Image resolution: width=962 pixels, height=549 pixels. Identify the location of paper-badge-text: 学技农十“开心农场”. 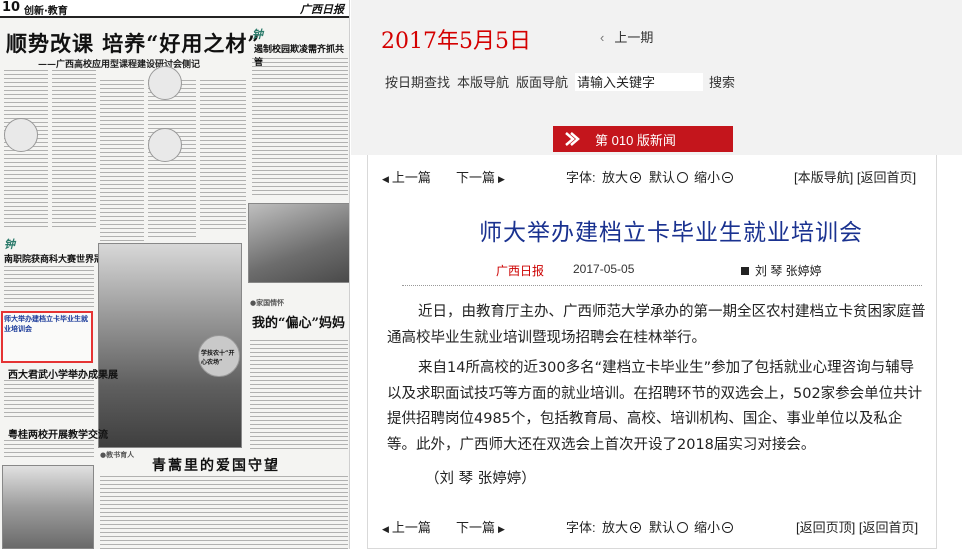
(218, 358).